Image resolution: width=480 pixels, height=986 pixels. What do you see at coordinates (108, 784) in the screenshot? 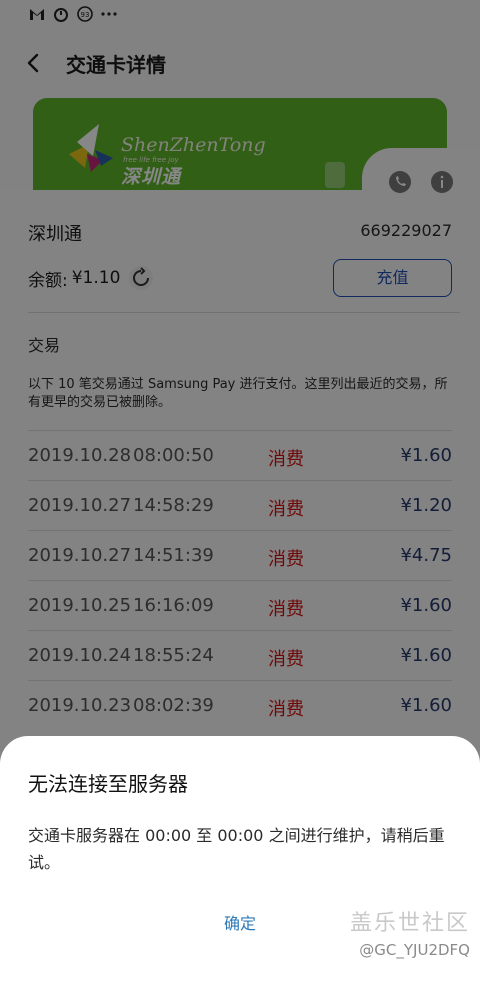
I see `dialog-title: 无法连接至服务器` at bounding box center [108, 784].